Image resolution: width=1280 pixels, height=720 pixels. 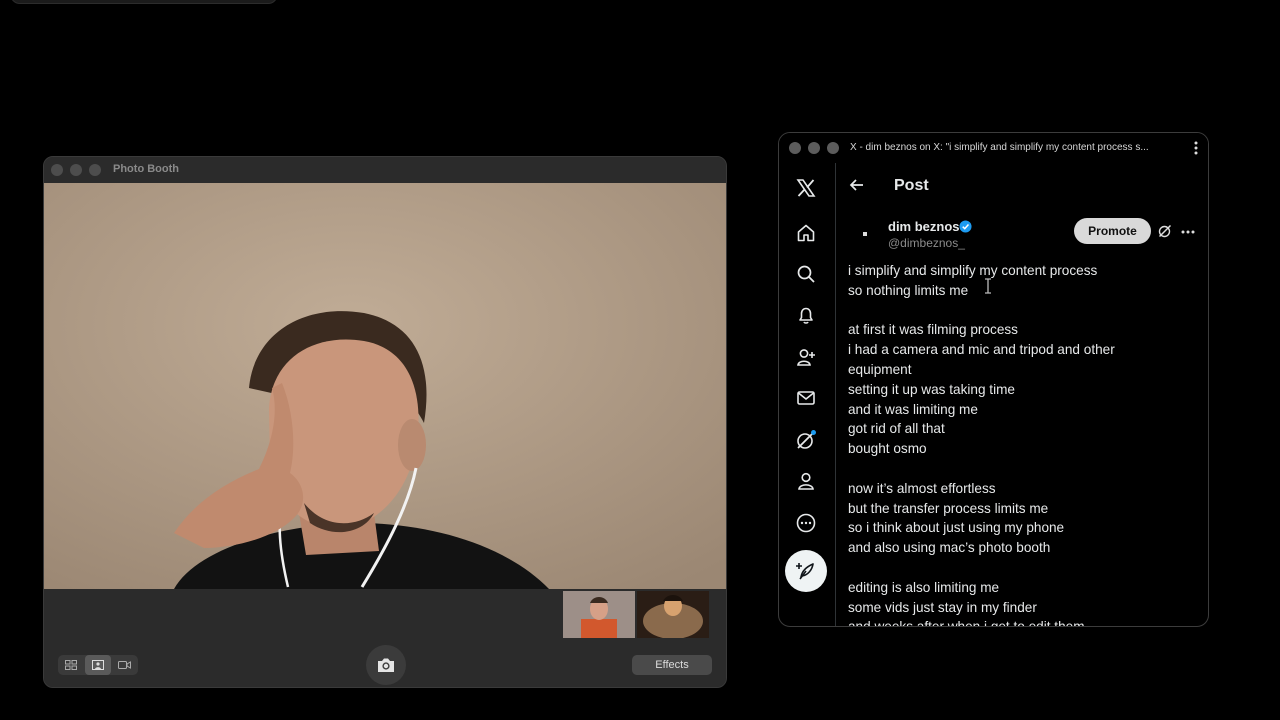 What do you see at coordinates (924, 587) in the screenshot?
I see `post-text-line: editing is also limiting me` at bounding box center [924, 587].